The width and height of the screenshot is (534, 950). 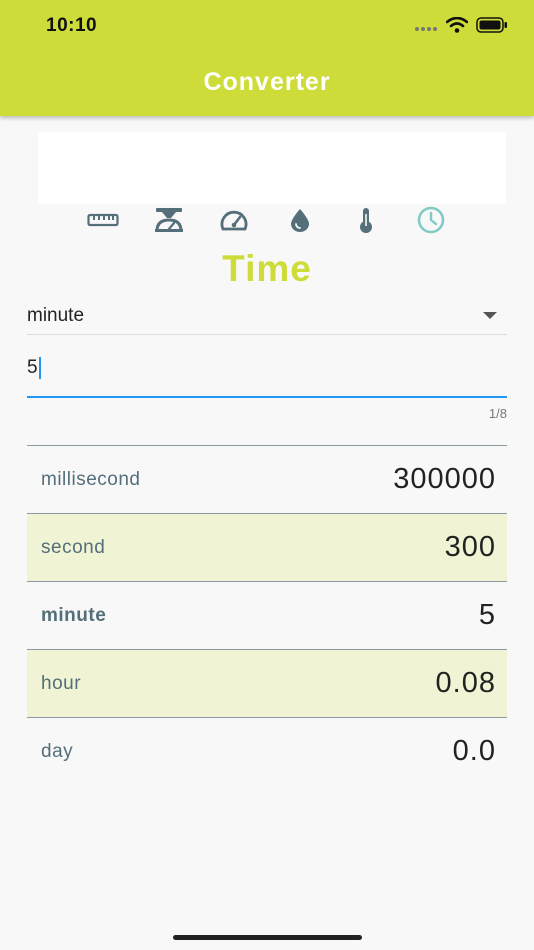 What do you see at coordinates (444, 479) in the screenshot?
I see `result-unit-value: 300000` at bounding box center [444, 479].